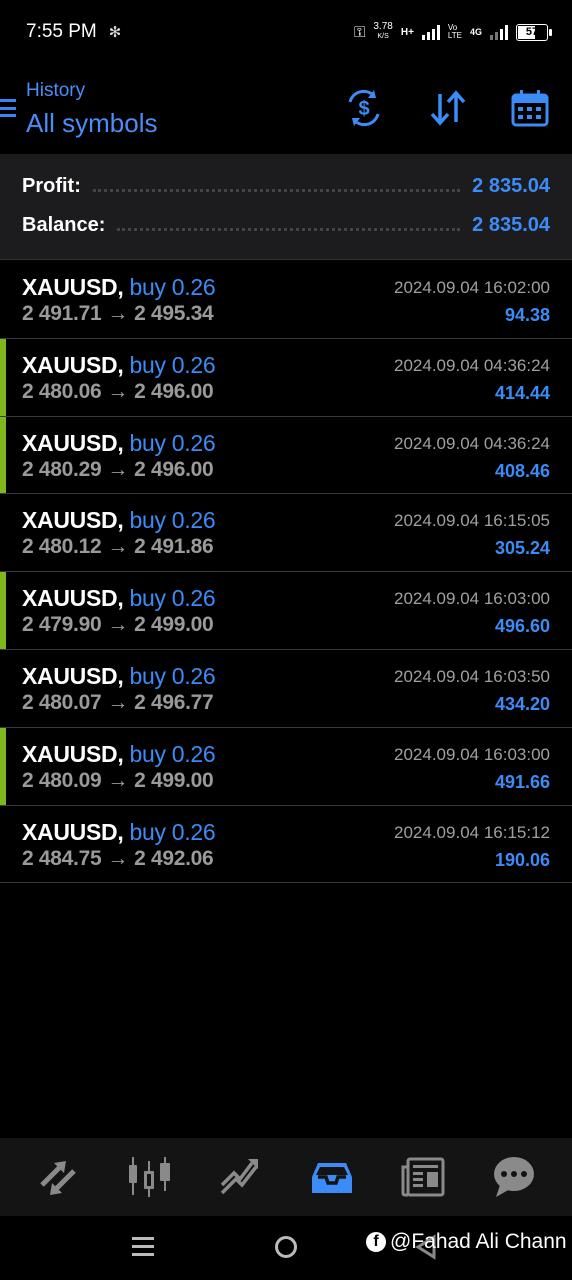  What do you see at coordinates (62, 702) in the screenshot?
I see `trade-open-price: 2 480.07` at bounding box center [62, 702].